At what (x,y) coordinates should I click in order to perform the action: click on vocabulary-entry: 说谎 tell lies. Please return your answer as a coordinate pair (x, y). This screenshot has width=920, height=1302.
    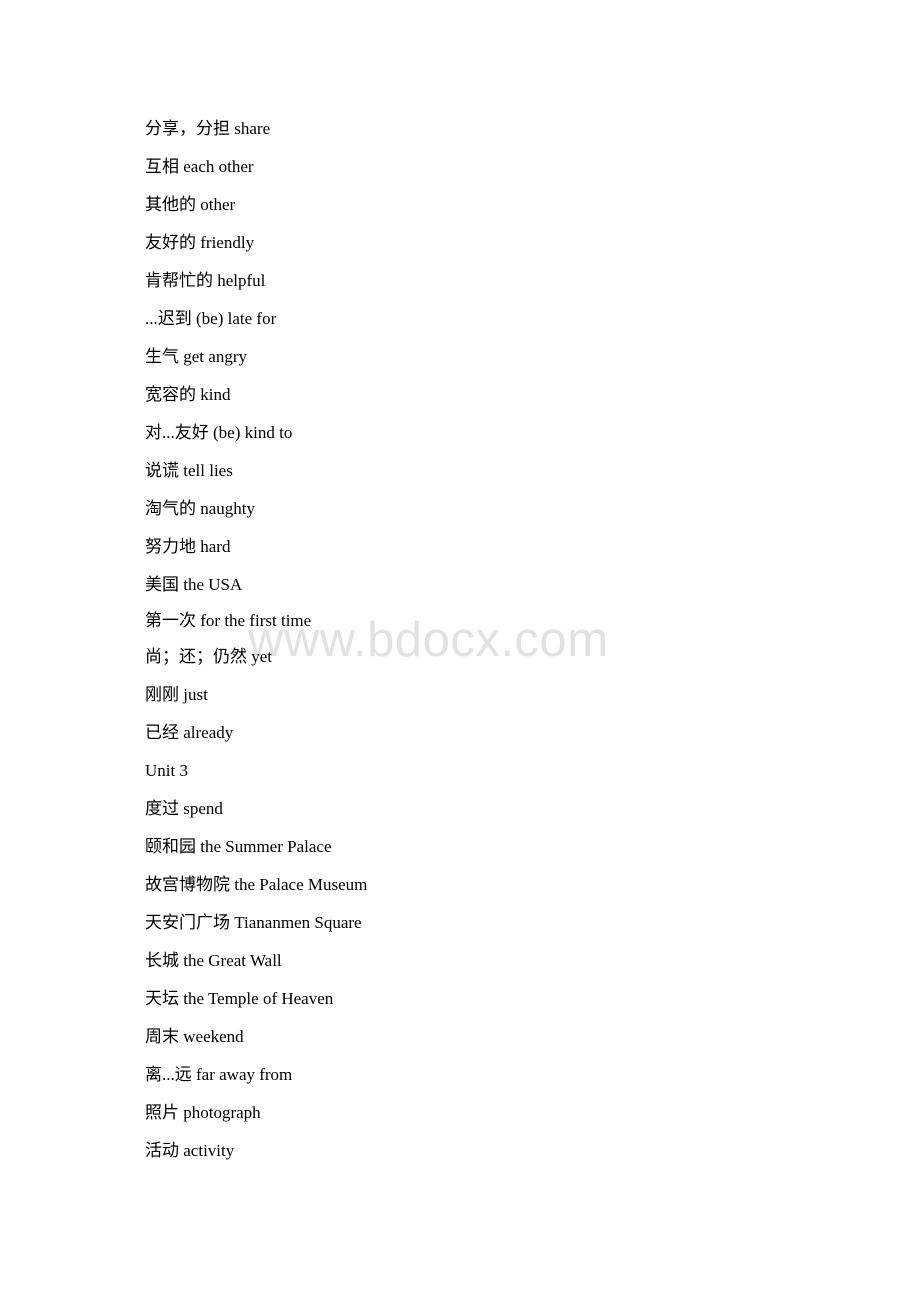
    Looking at the image, I should click on (189, 470).